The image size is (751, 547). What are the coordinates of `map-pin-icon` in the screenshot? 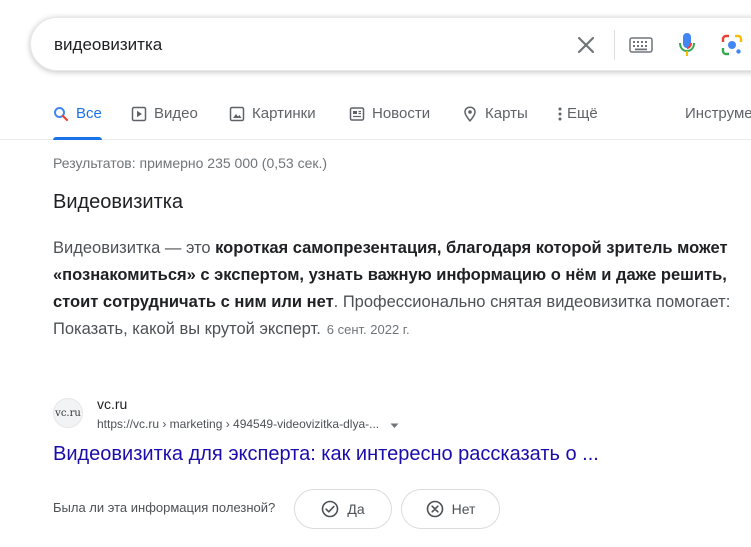 It's located at (470, 114).